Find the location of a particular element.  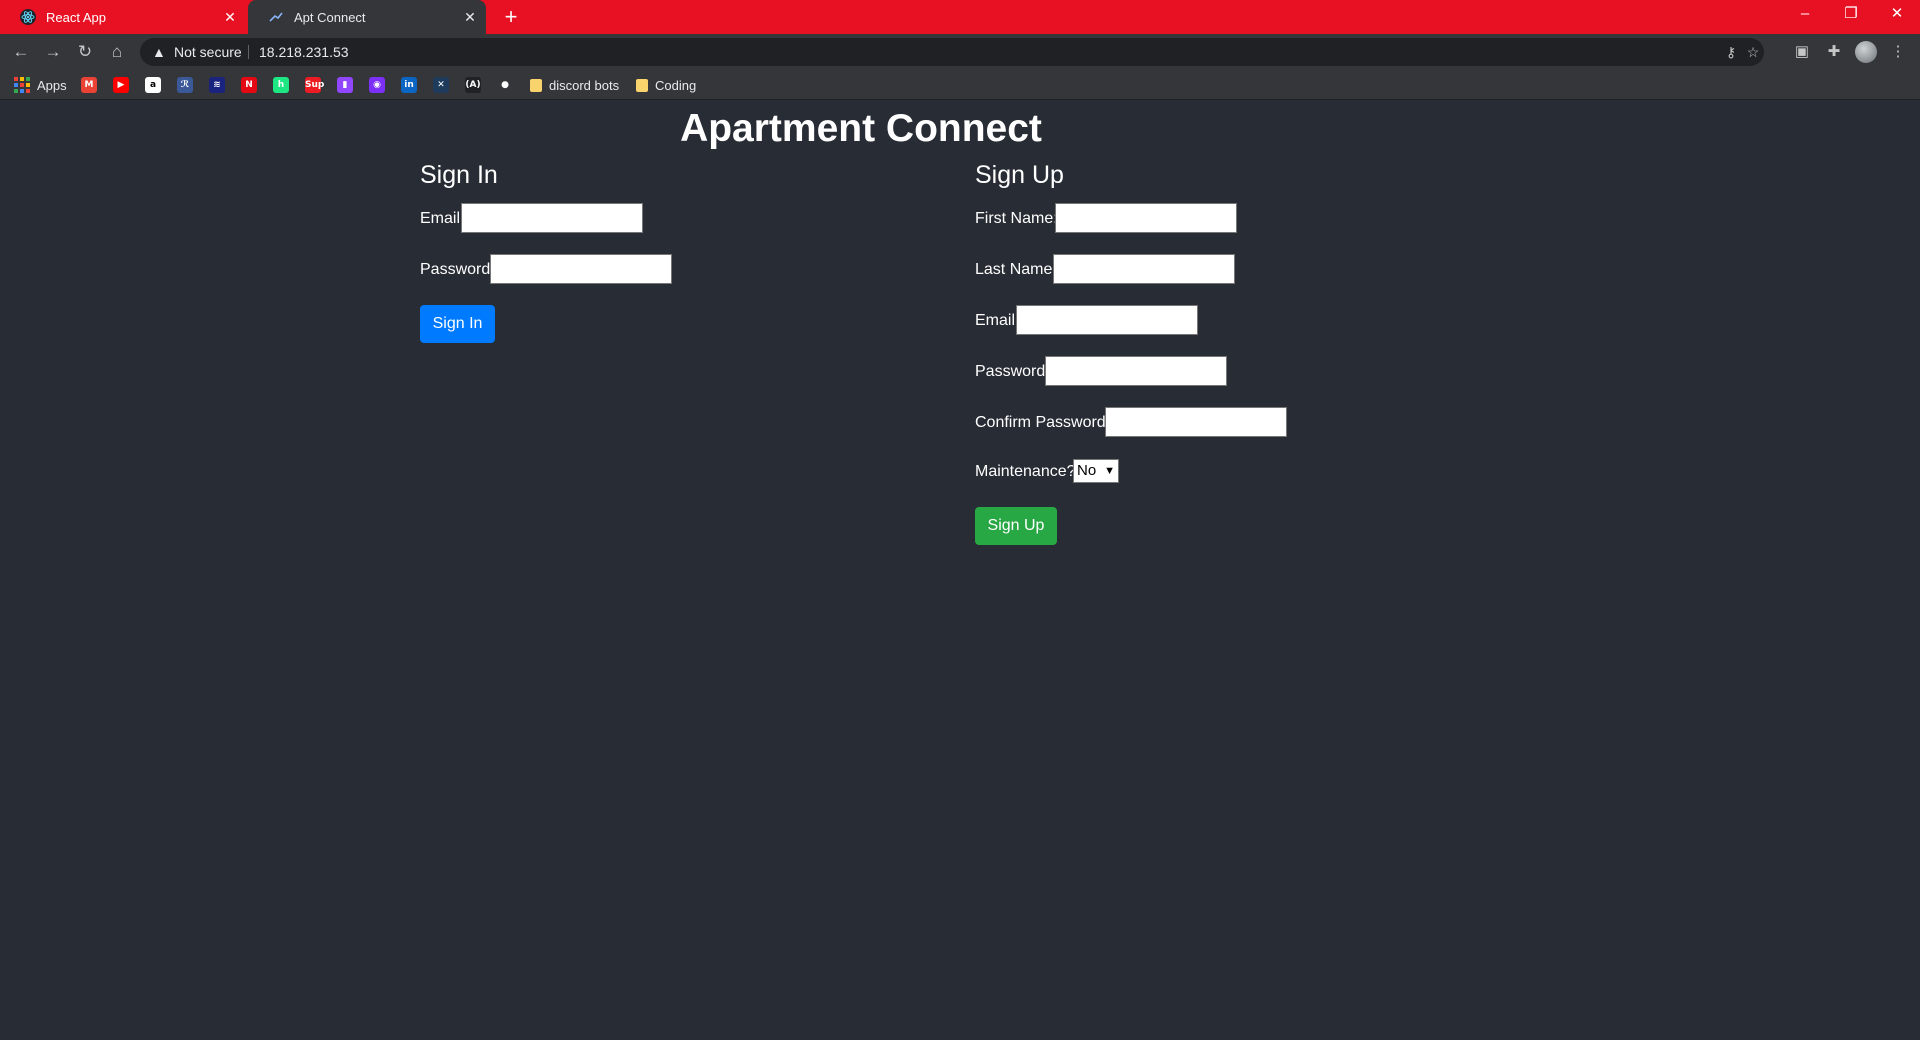

bookmark-bookmark-icon-5: ≋ is located at coordinates (217, 85).